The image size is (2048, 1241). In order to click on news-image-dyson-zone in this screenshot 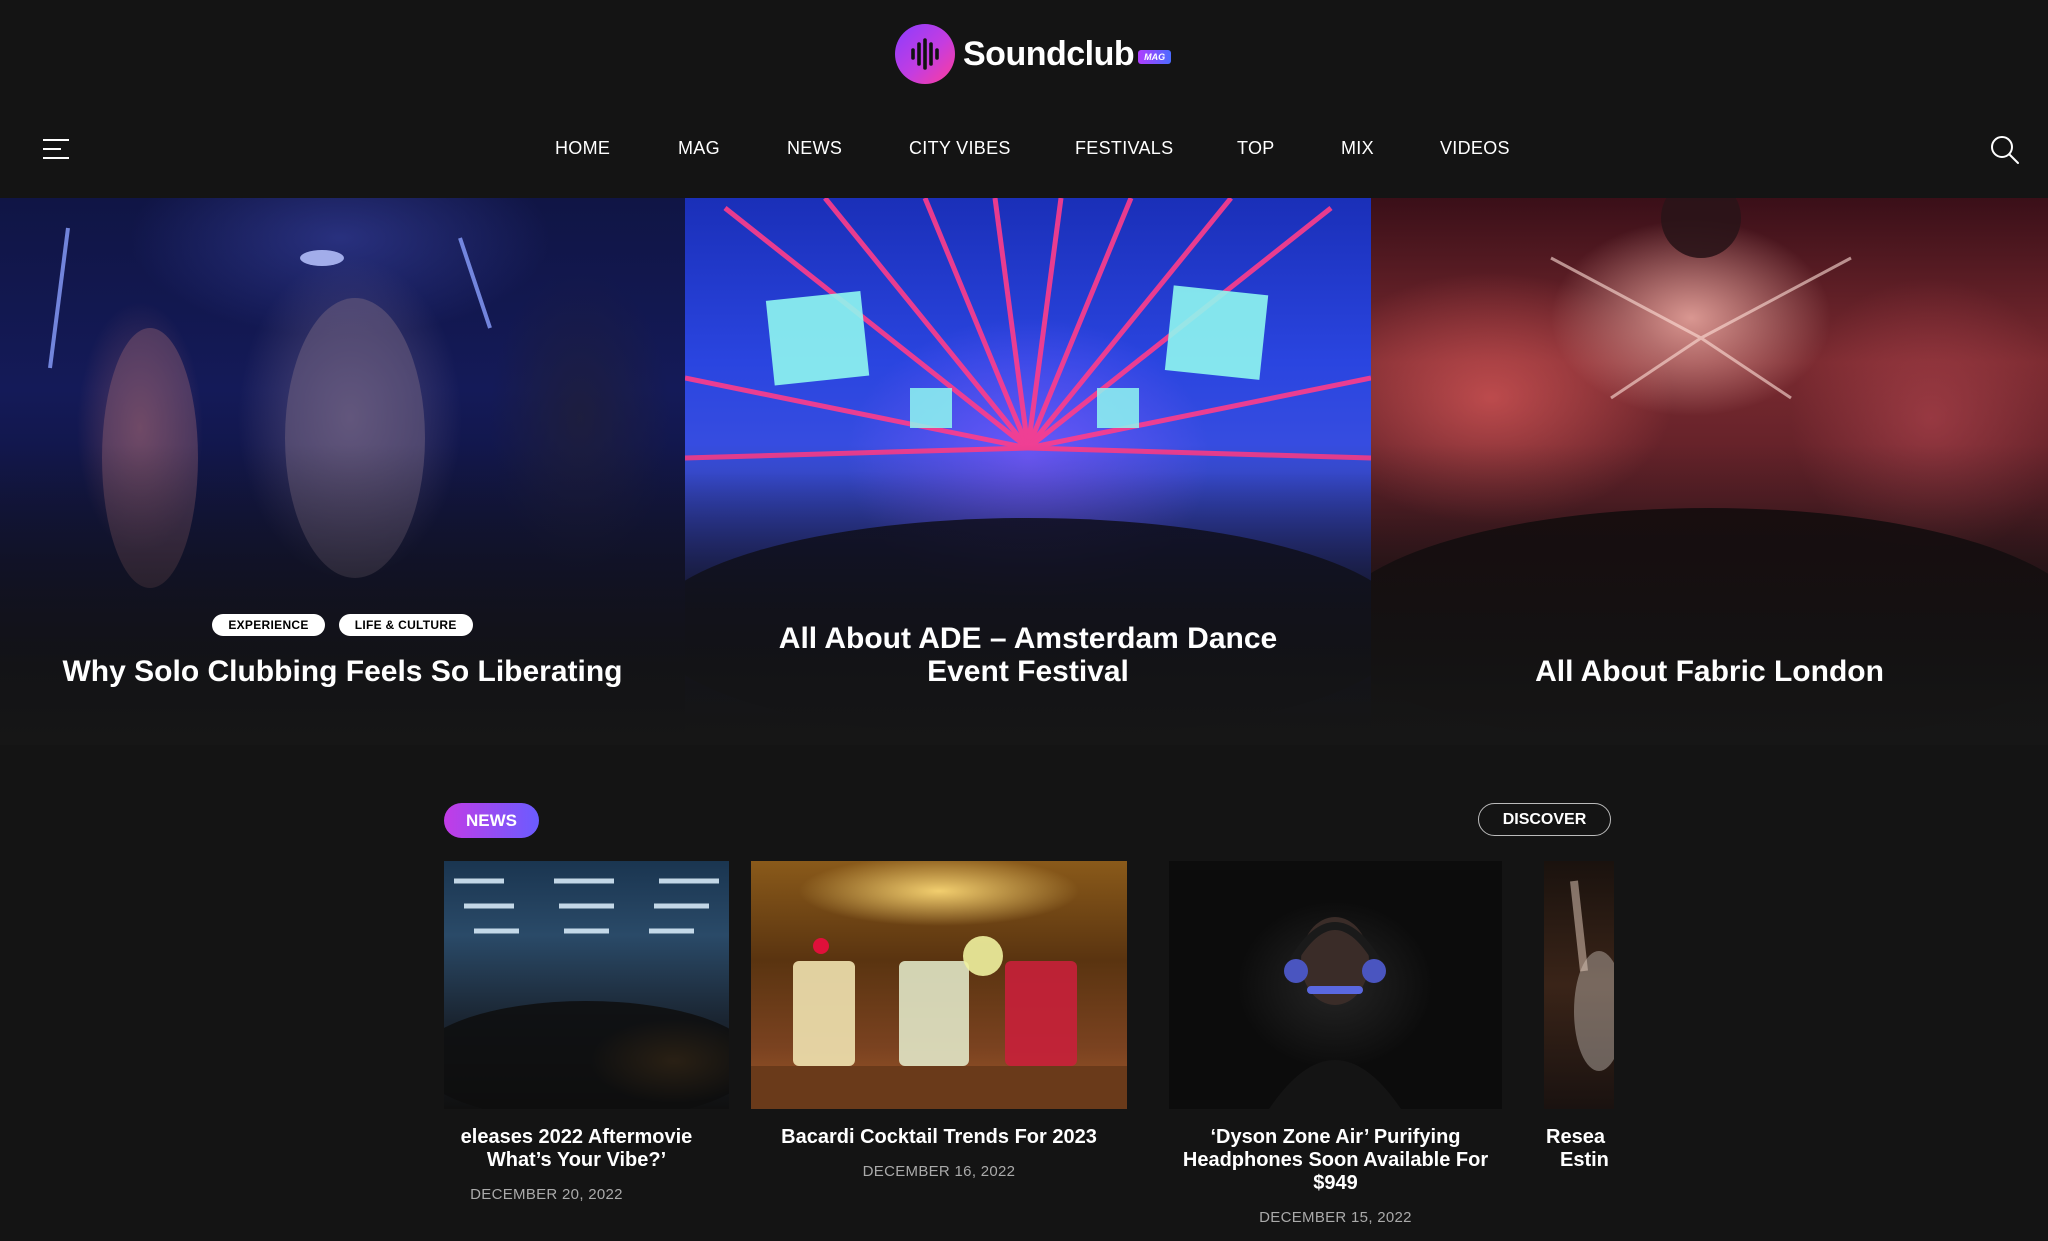, I will do `click(1335, 985)`.